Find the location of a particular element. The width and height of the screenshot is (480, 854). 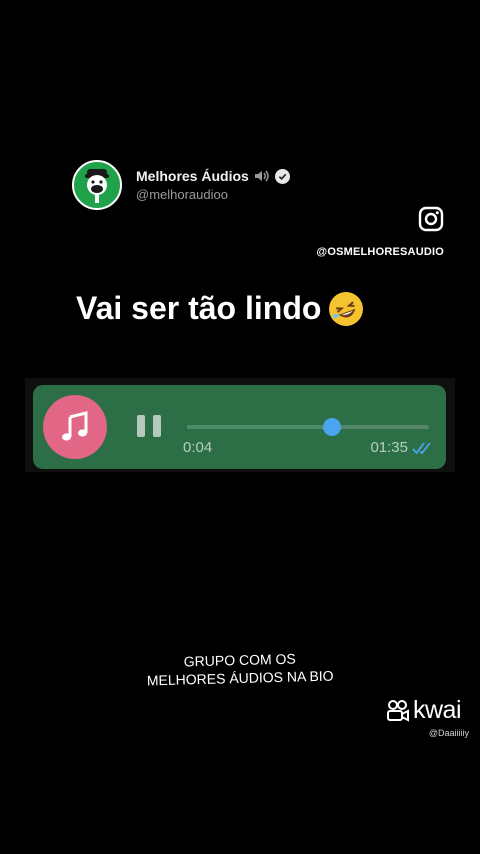

audio-progress-track is located at coordinates (308, 427).